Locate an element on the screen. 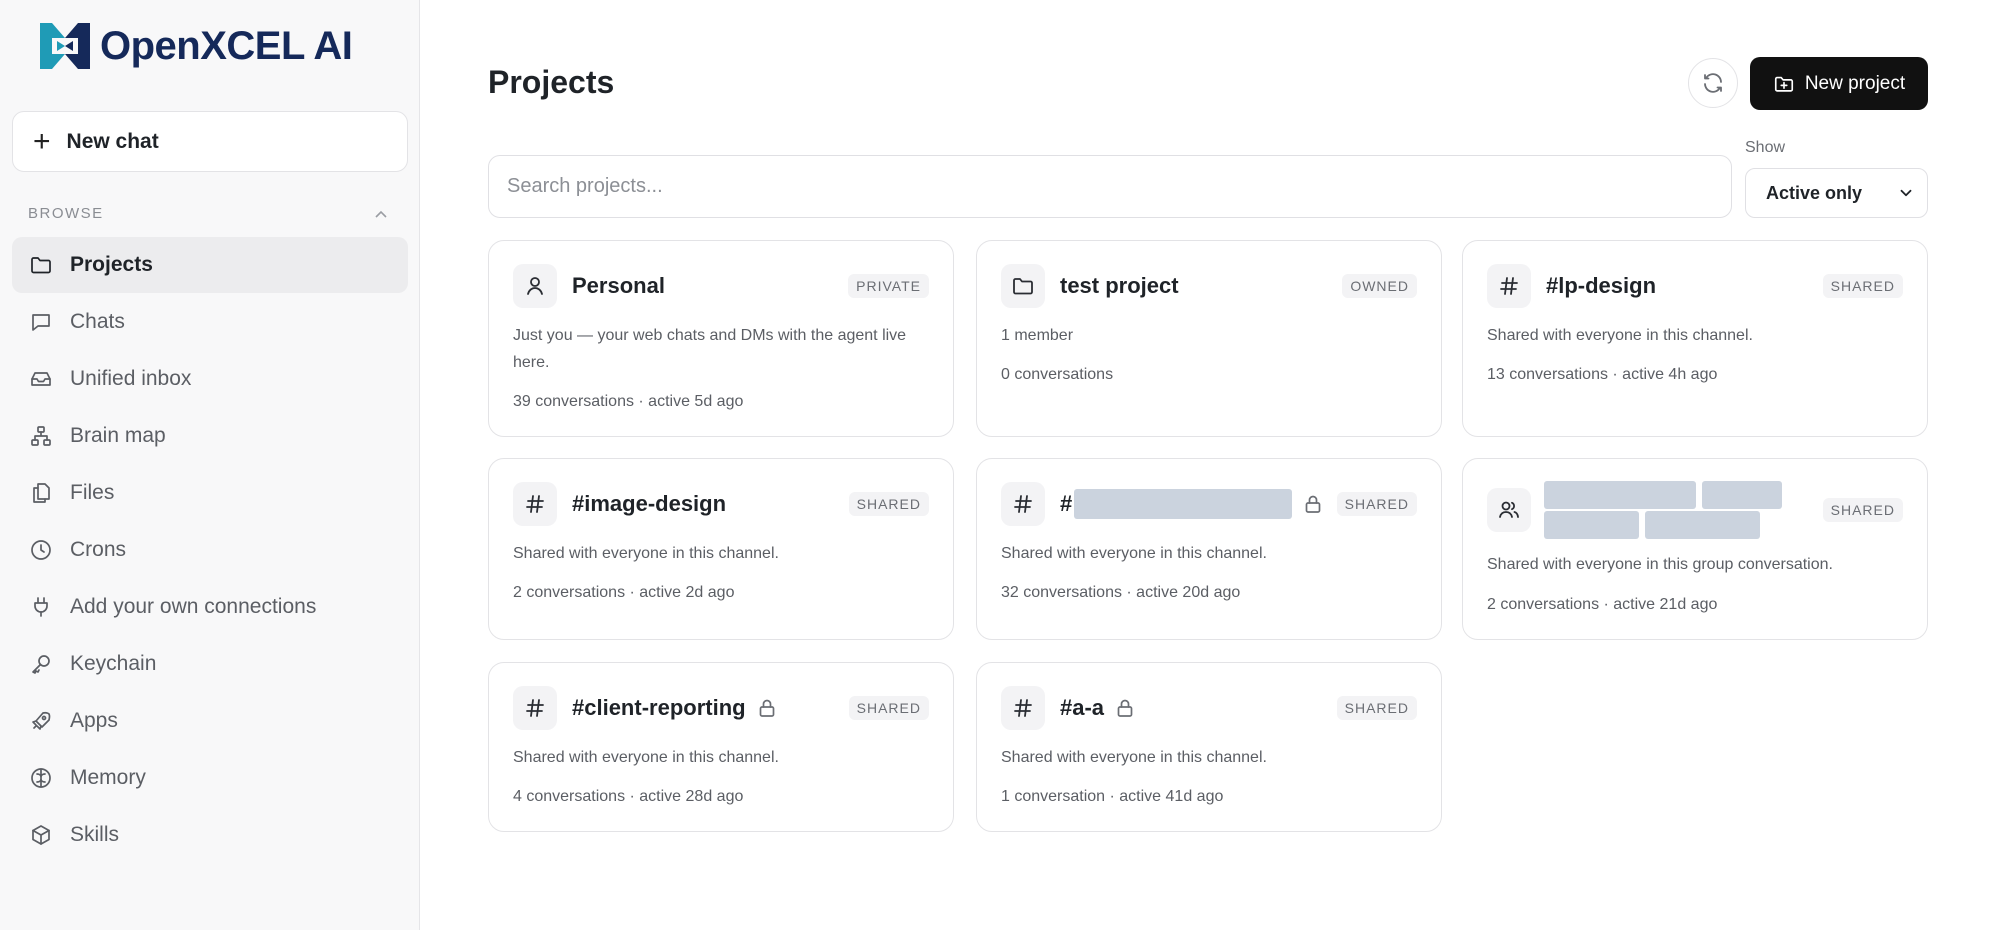  brand-name: OpenXCEL AI is located at coordinates (226, 45).